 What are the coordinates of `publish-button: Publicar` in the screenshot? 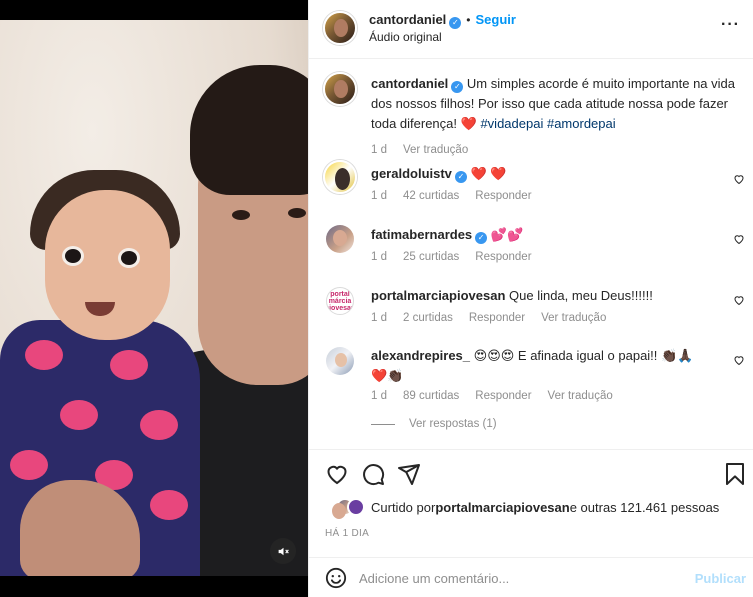 It's located at (720, 578).